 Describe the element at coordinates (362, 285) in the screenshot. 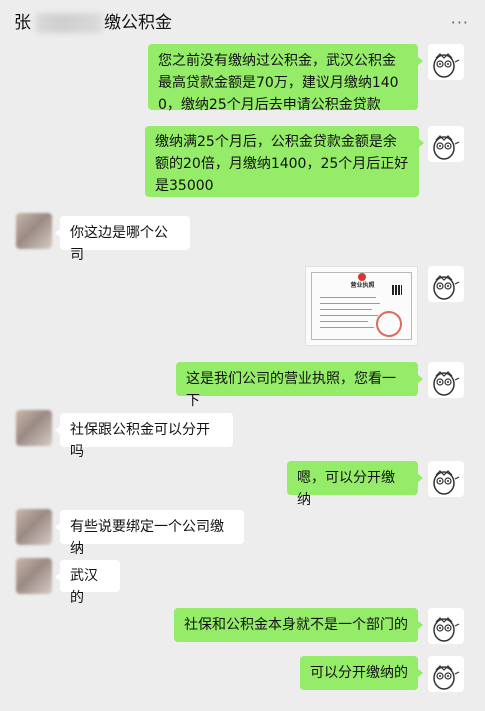

I see `license-heading: 营业执照` at that location.